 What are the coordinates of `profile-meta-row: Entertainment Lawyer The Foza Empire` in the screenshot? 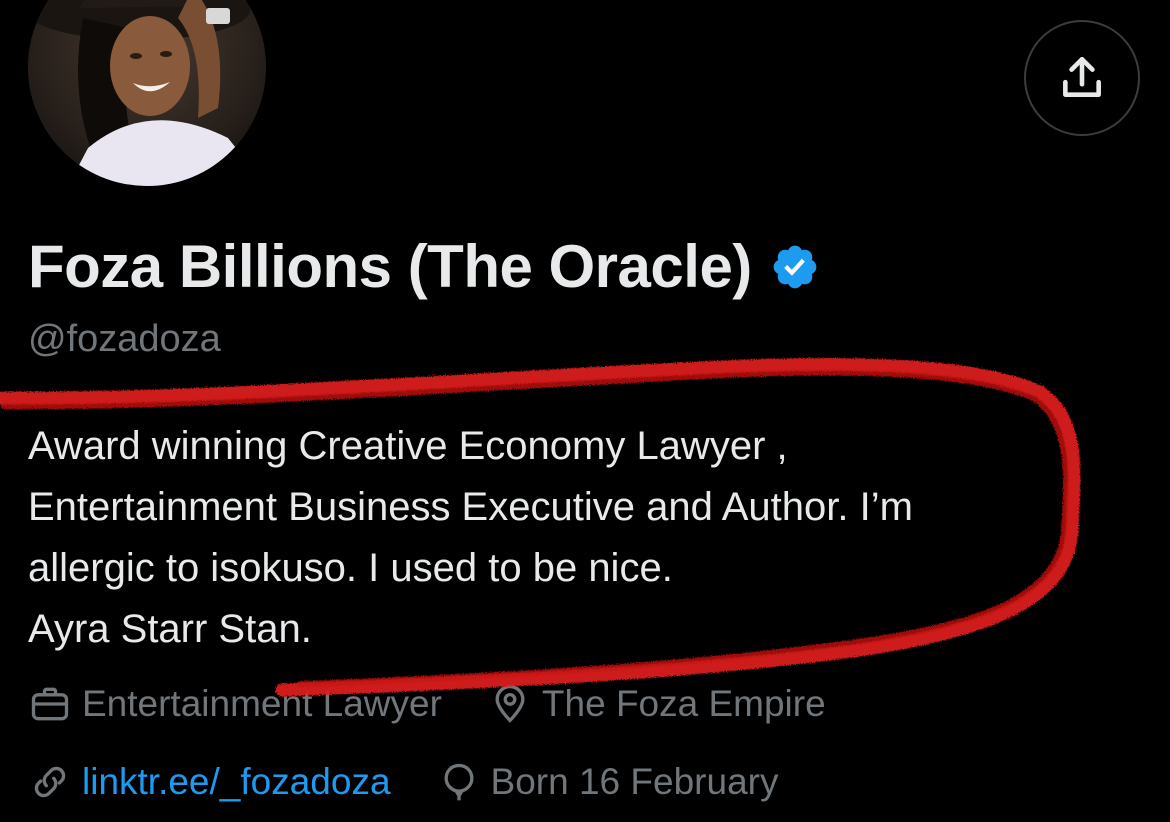 It's located at (427, 704).